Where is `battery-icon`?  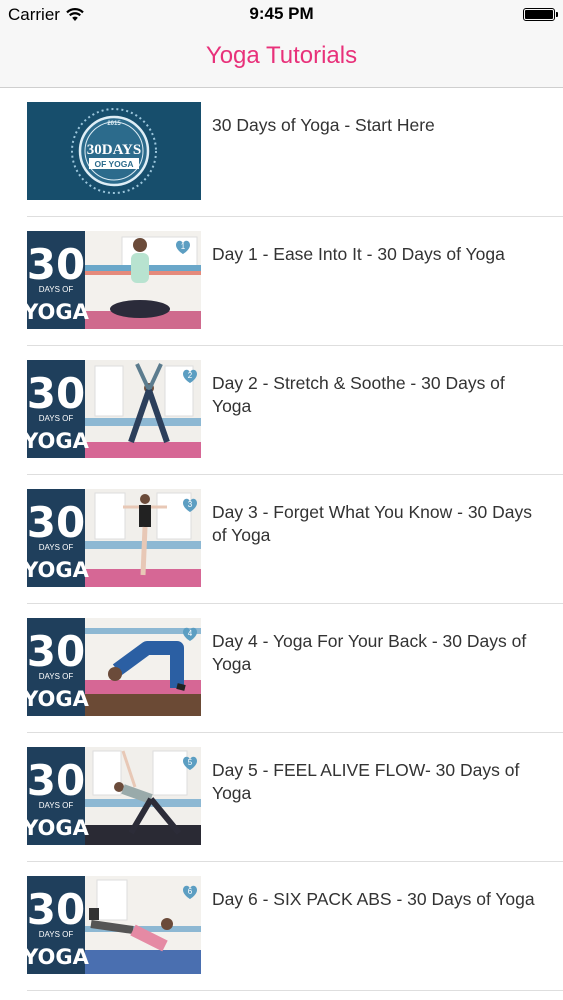
battery-icon is located at coordinates (540, 14).